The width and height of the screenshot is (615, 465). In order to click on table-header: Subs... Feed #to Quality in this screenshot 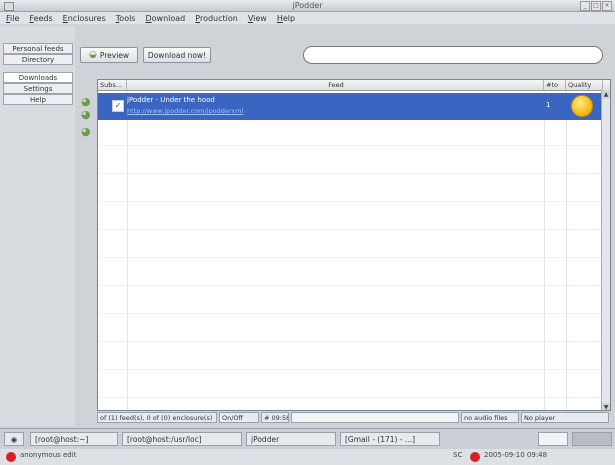, I will do `click(354, 85)`.